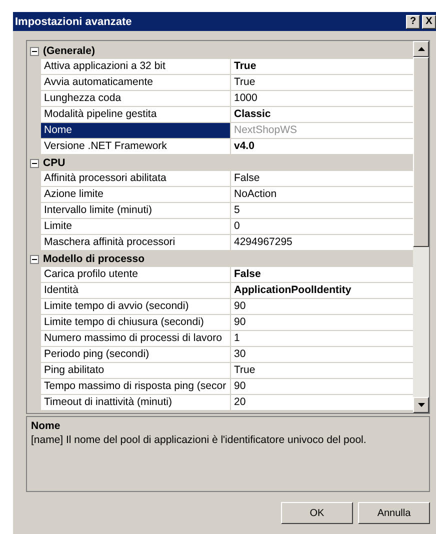 Image resolution: width=436 pixels, height=534 pixels. What do you see at coordinates (136, 99) in the screenshot?
I see `property-name: Lunghezza coda` at bounding box center [136, 99].